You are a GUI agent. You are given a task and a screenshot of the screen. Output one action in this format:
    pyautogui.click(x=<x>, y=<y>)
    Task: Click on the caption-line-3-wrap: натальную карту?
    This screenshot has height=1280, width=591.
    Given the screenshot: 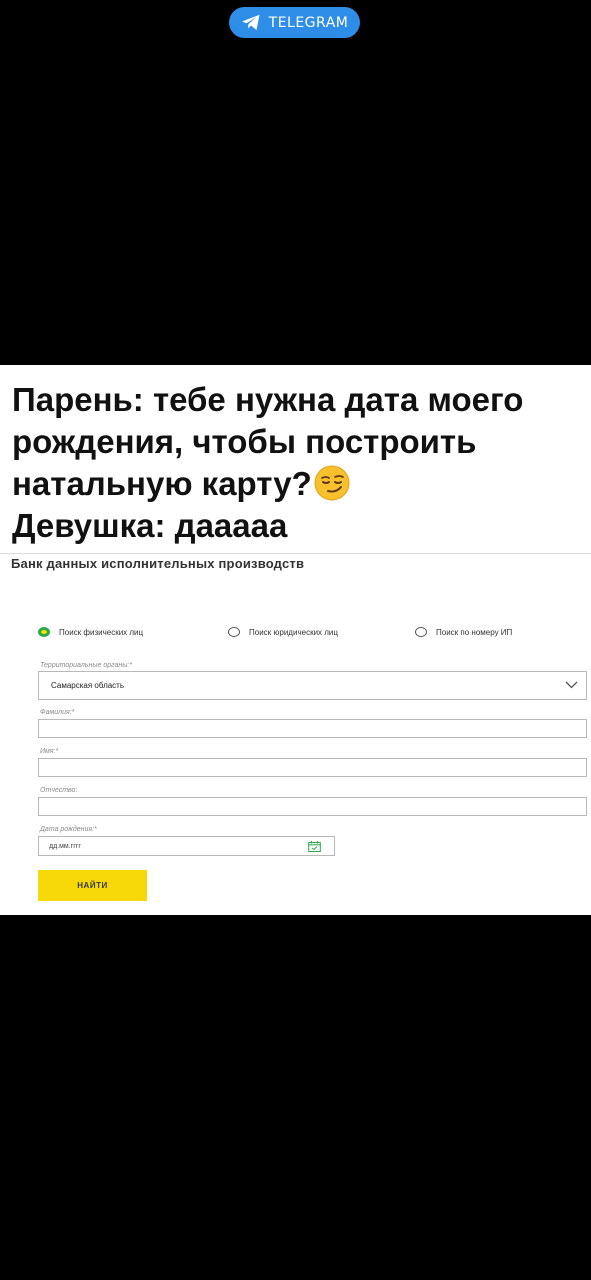 What is the action you would take?
    pyautogui.click(x=297, y=484)
    